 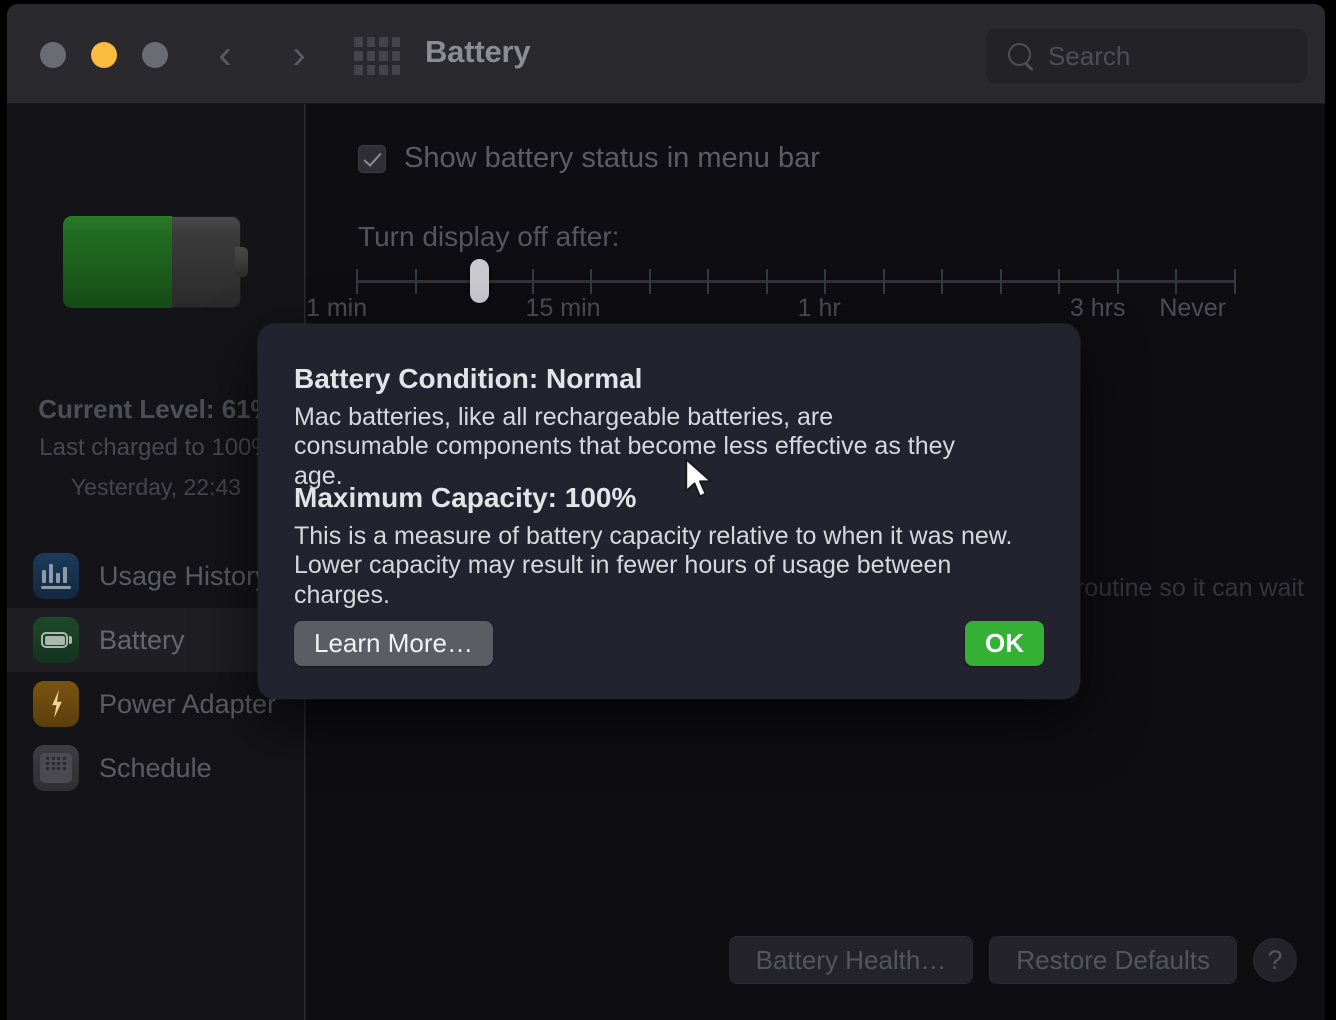 I want to click on ok-button: OK, so click(x=1004, y=643).